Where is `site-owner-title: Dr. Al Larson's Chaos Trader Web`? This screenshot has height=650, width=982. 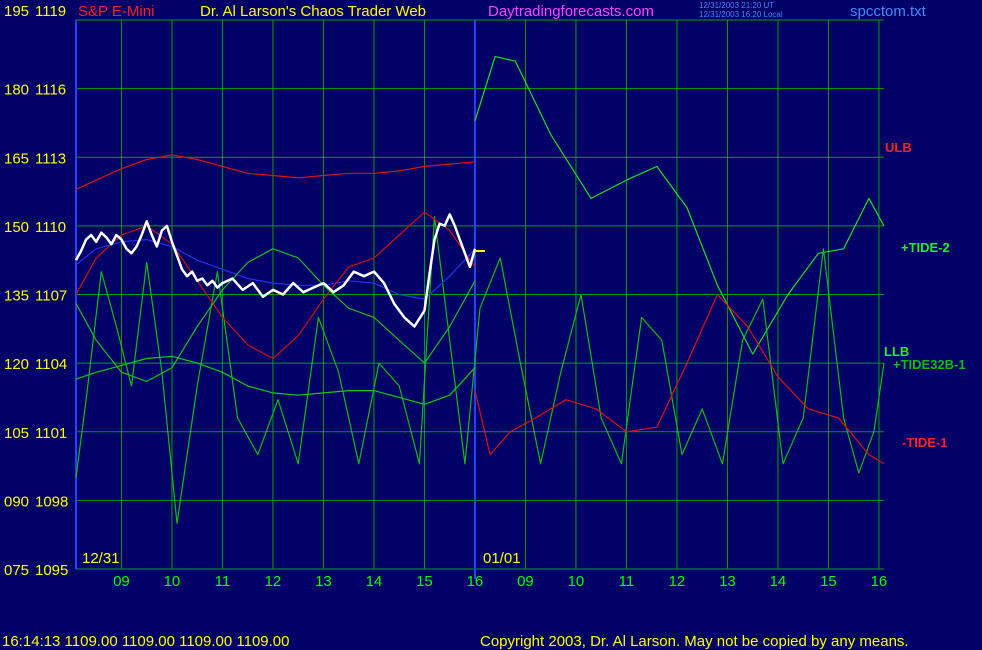 site-owner-title: Dr. Al Larson's Chaos Trader Web is located at coordinates (313, 11).